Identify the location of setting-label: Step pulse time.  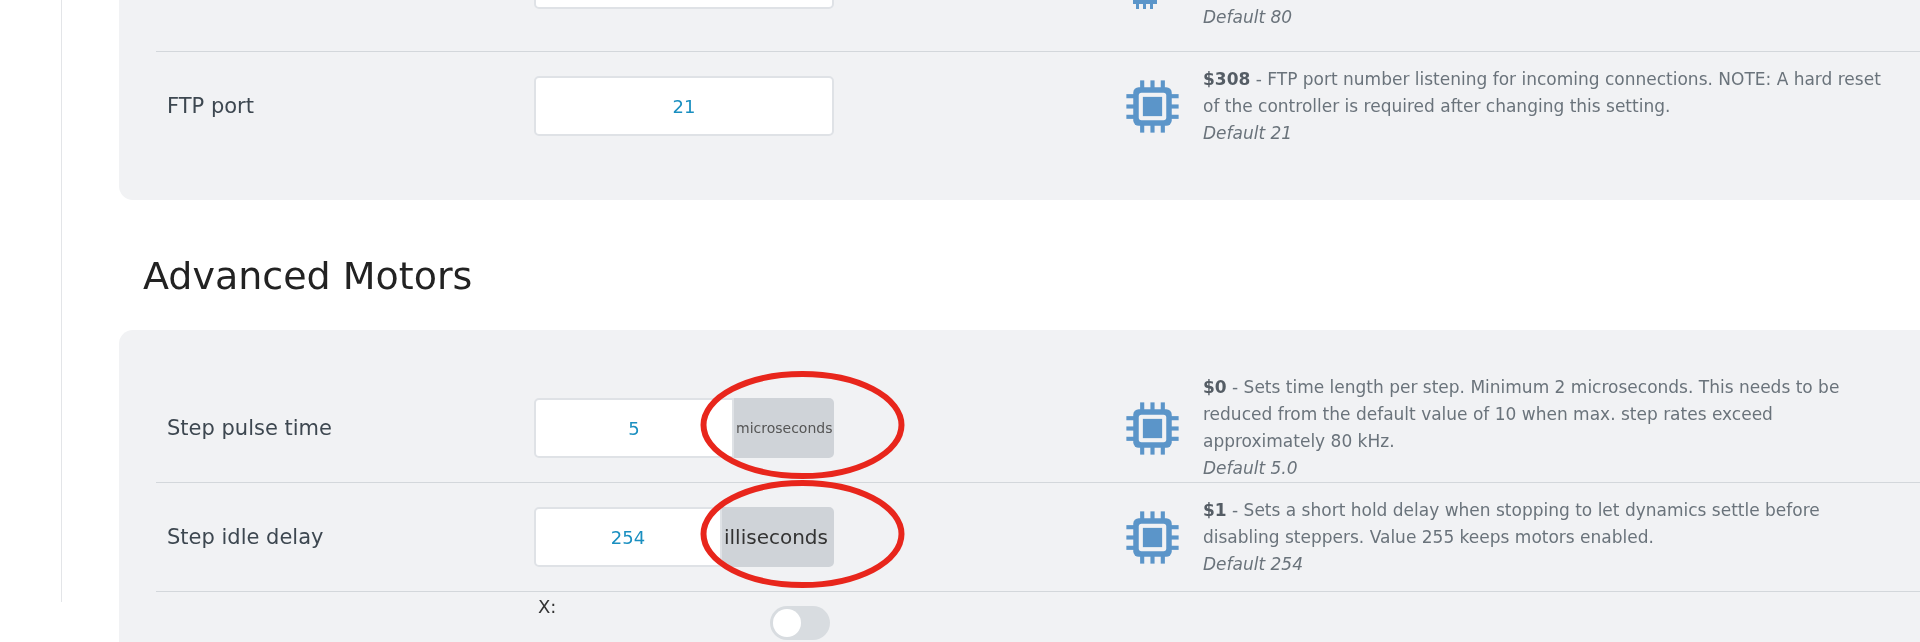
(249, 428).